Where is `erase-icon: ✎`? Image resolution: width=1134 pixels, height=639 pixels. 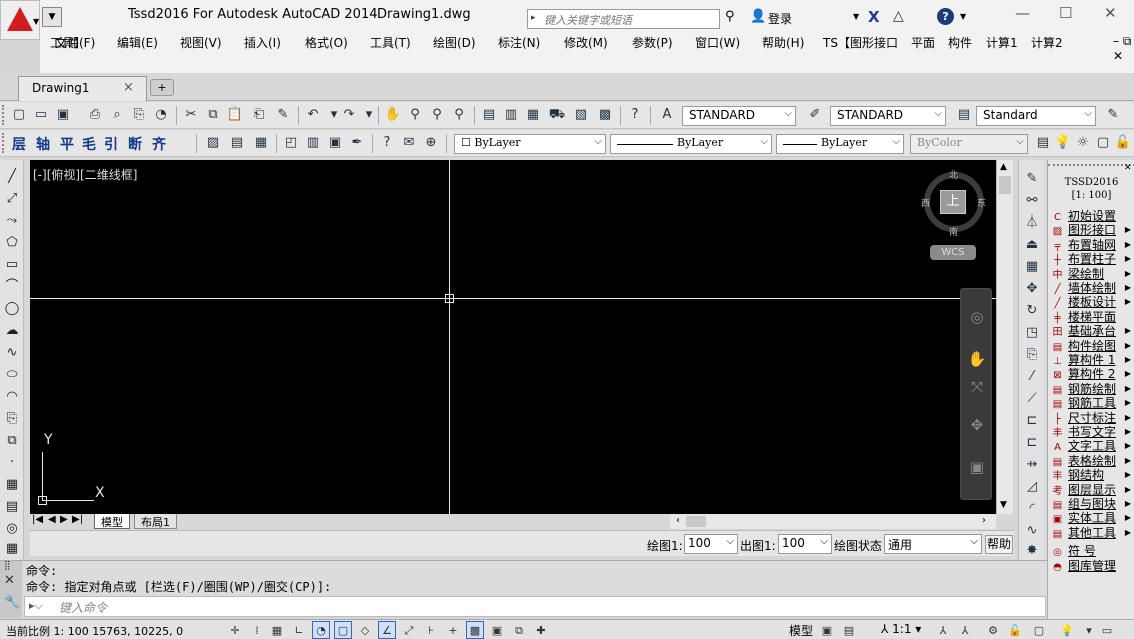 erase-icon: ✎ is located at coordinates (1032, 179).